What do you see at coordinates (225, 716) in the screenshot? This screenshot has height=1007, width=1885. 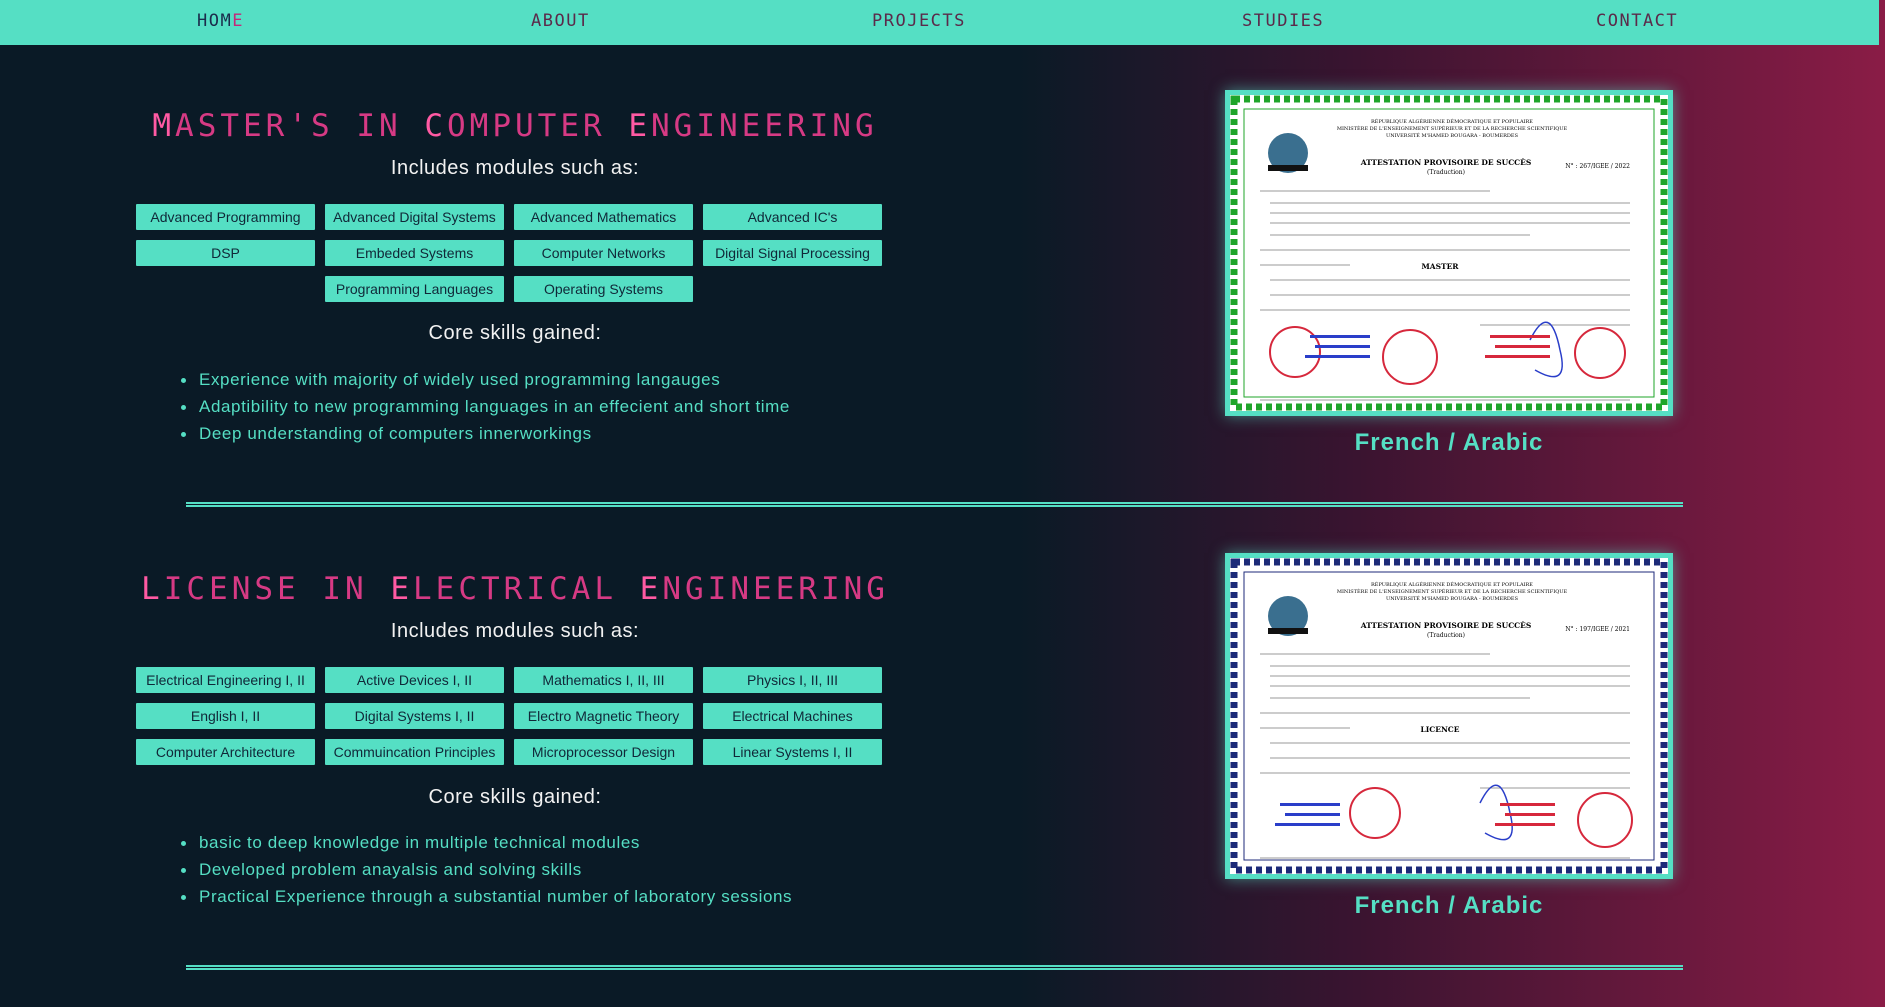 I see `module-chip: English I, II` at bounding box center [225, 716].